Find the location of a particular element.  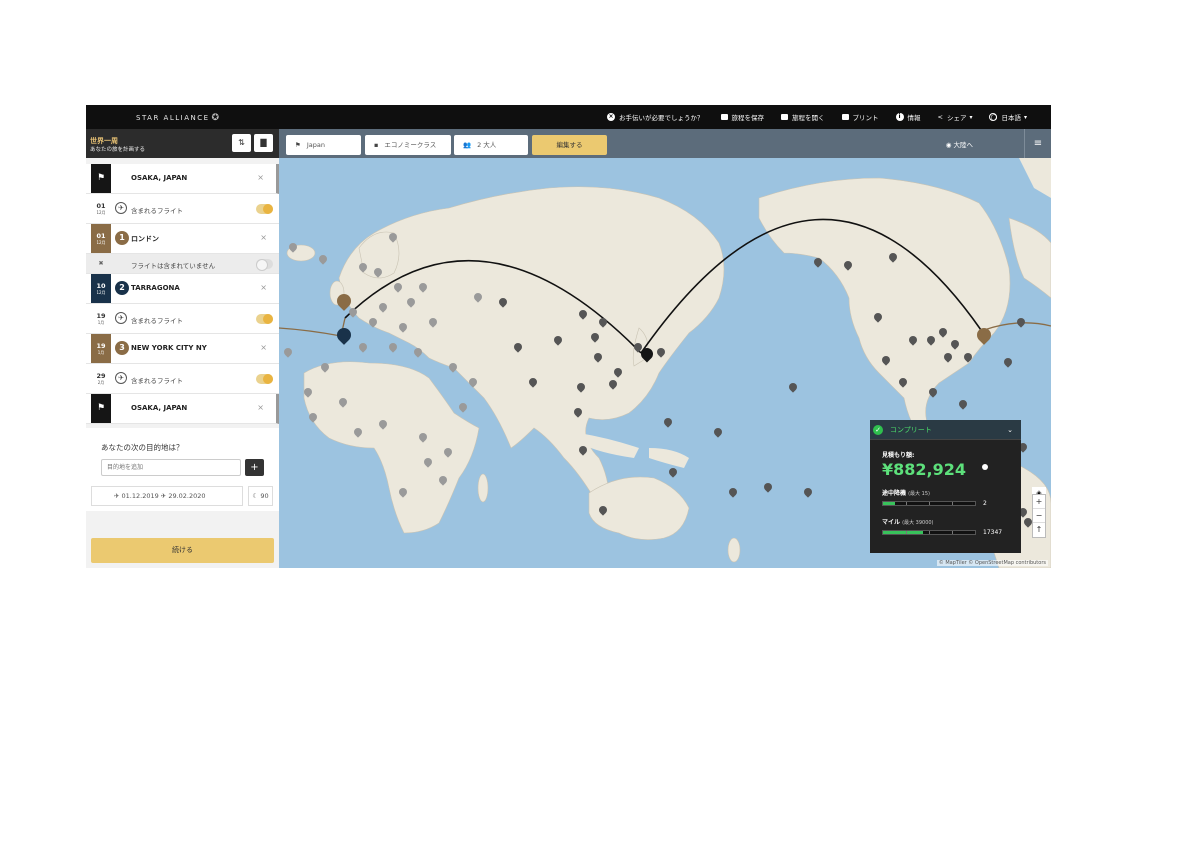

stopovers-label: 途中降機 (最大 15) is located at coordinates (906, 492).